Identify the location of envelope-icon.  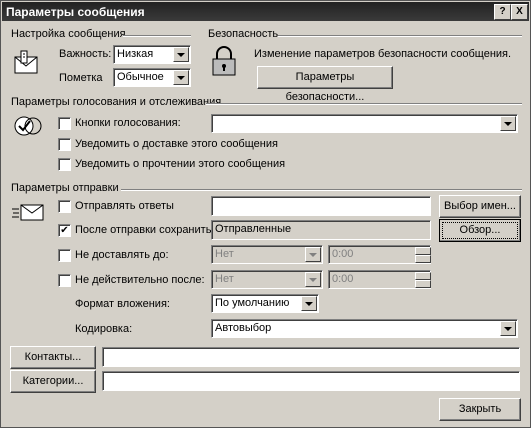
(27, 64).